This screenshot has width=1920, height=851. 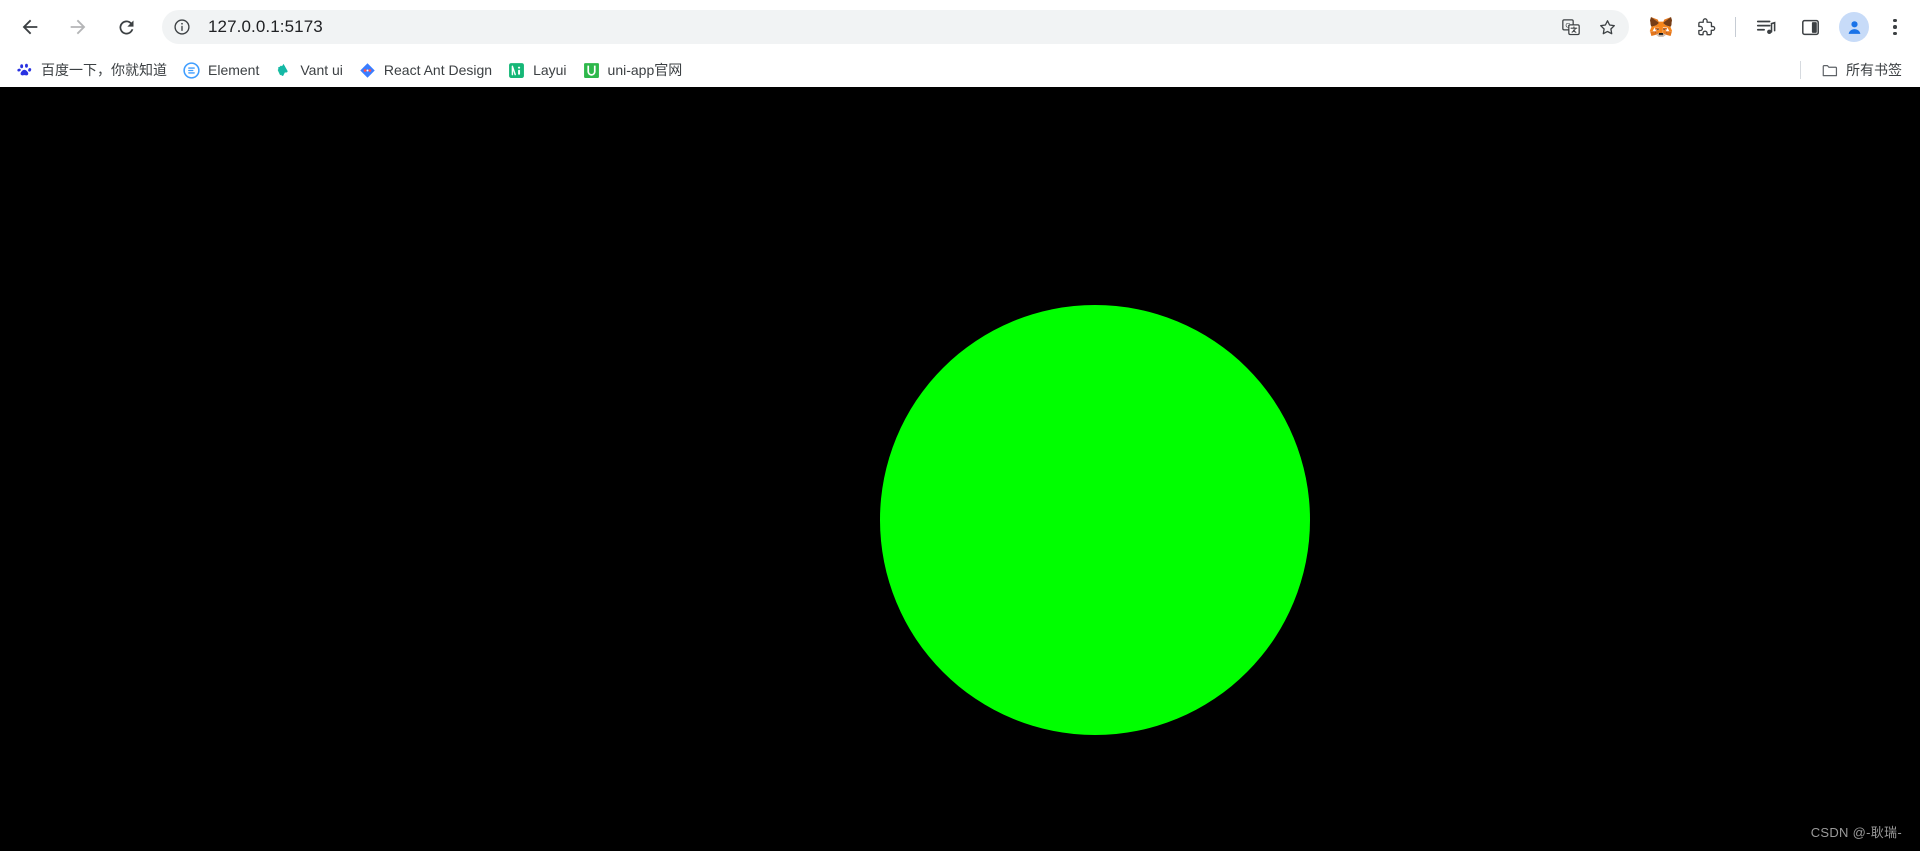 I want to click on reload-button, so click(x=126, y=27).